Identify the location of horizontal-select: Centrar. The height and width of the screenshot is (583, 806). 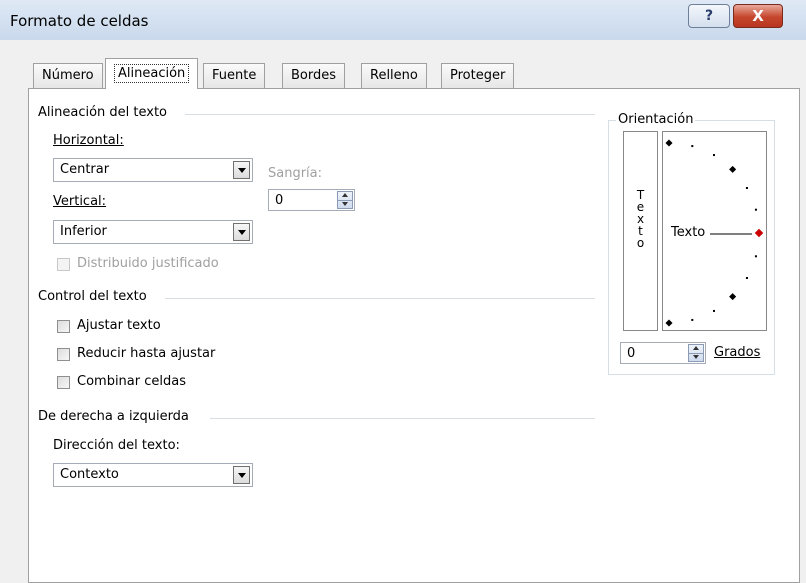
(153, 170).